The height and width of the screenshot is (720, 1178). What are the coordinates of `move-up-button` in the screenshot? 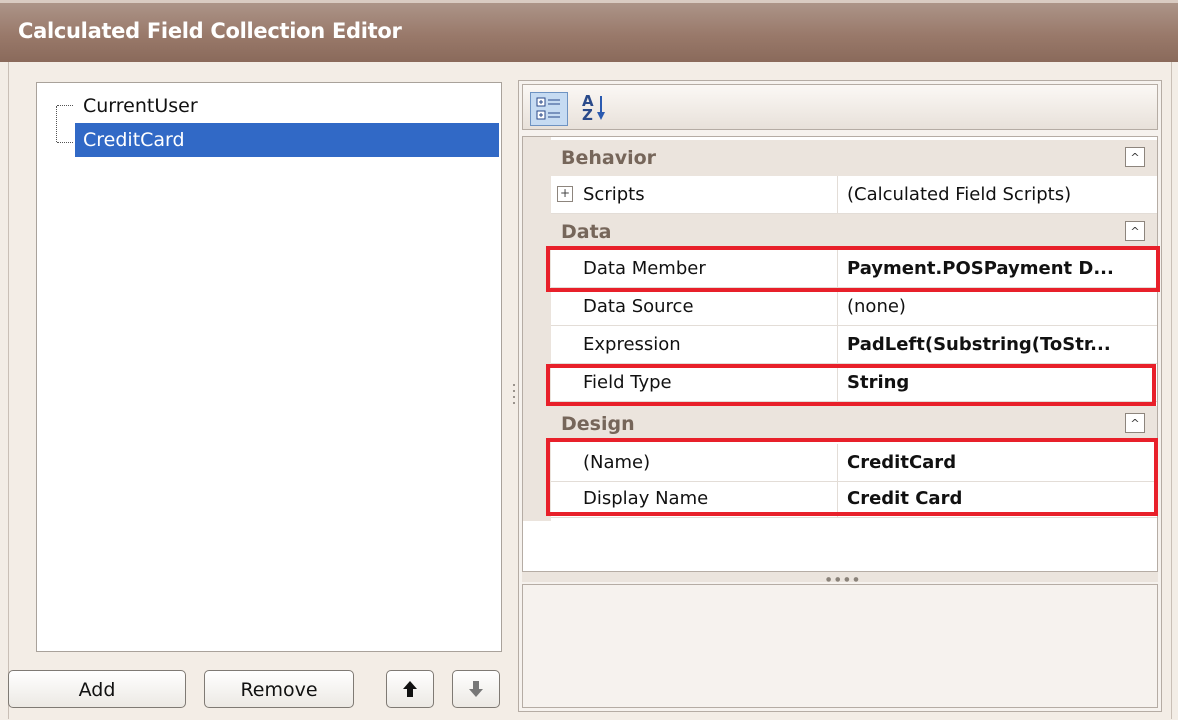 It's located at (410, 689).